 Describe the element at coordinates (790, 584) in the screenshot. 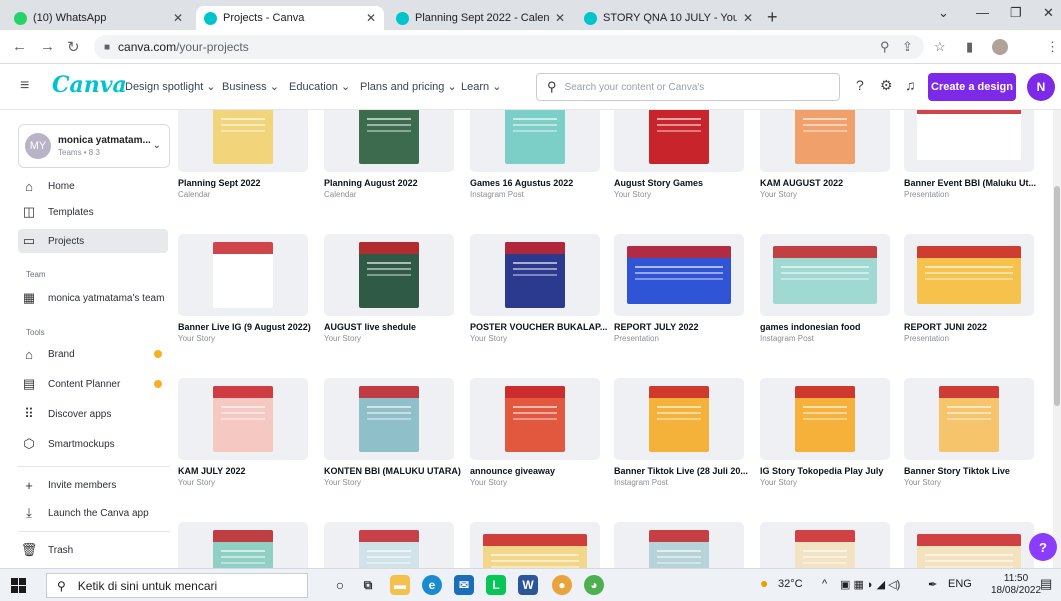

I see `weather-temperature: 32°C` at that location.